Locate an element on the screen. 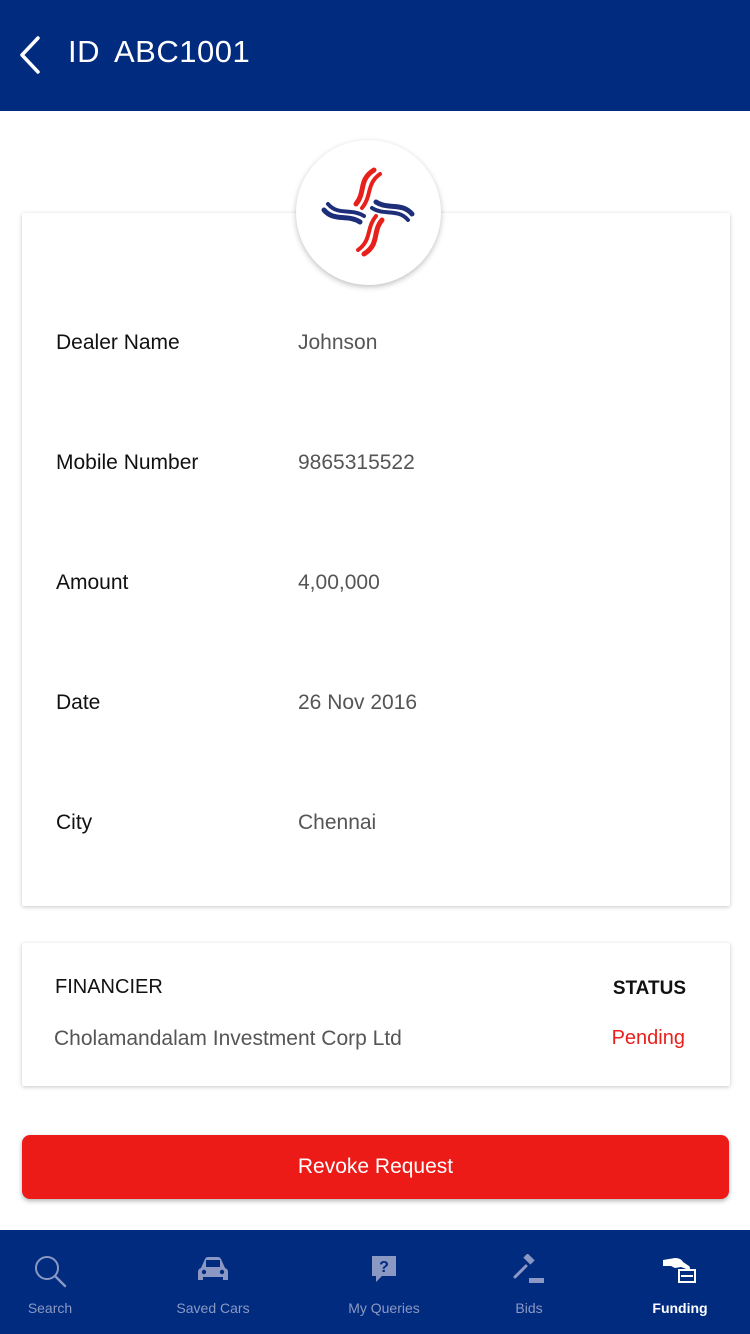 The height and width of the screenshot is (1334, 750). tab-label: My Queries is located at coordinates (384, 1308).